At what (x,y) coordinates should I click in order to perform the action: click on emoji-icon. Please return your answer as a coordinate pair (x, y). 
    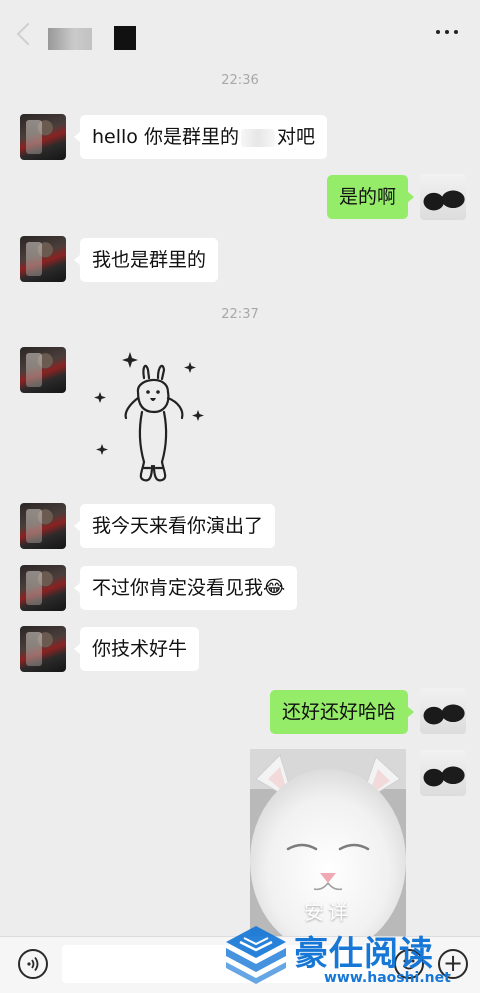
    Looking at the image, I should click on (409, 964).